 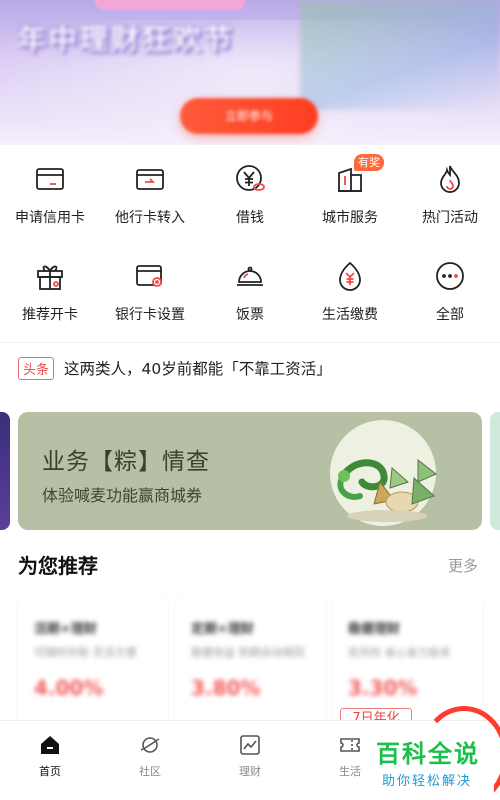 What do you see at coordinates (50, 295) in the screenshot?
I see `grid-item-recommend-card: 推荐开卡` at bounding box center [50, 295].